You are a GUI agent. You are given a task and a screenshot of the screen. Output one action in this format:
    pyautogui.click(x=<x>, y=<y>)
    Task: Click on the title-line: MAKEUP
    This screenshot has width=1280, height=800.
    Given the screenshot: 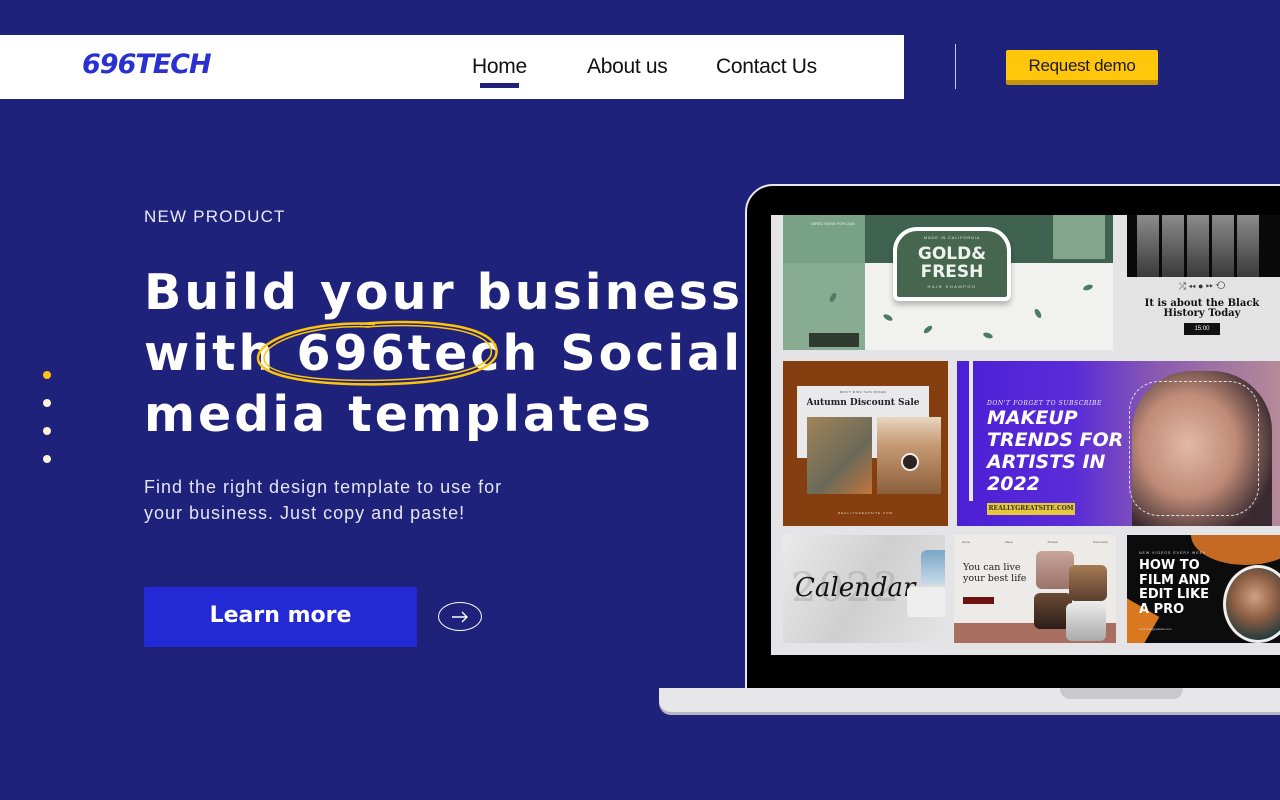 What is the action you would take?
    pyautogui.click(x=1032, y=418)
    